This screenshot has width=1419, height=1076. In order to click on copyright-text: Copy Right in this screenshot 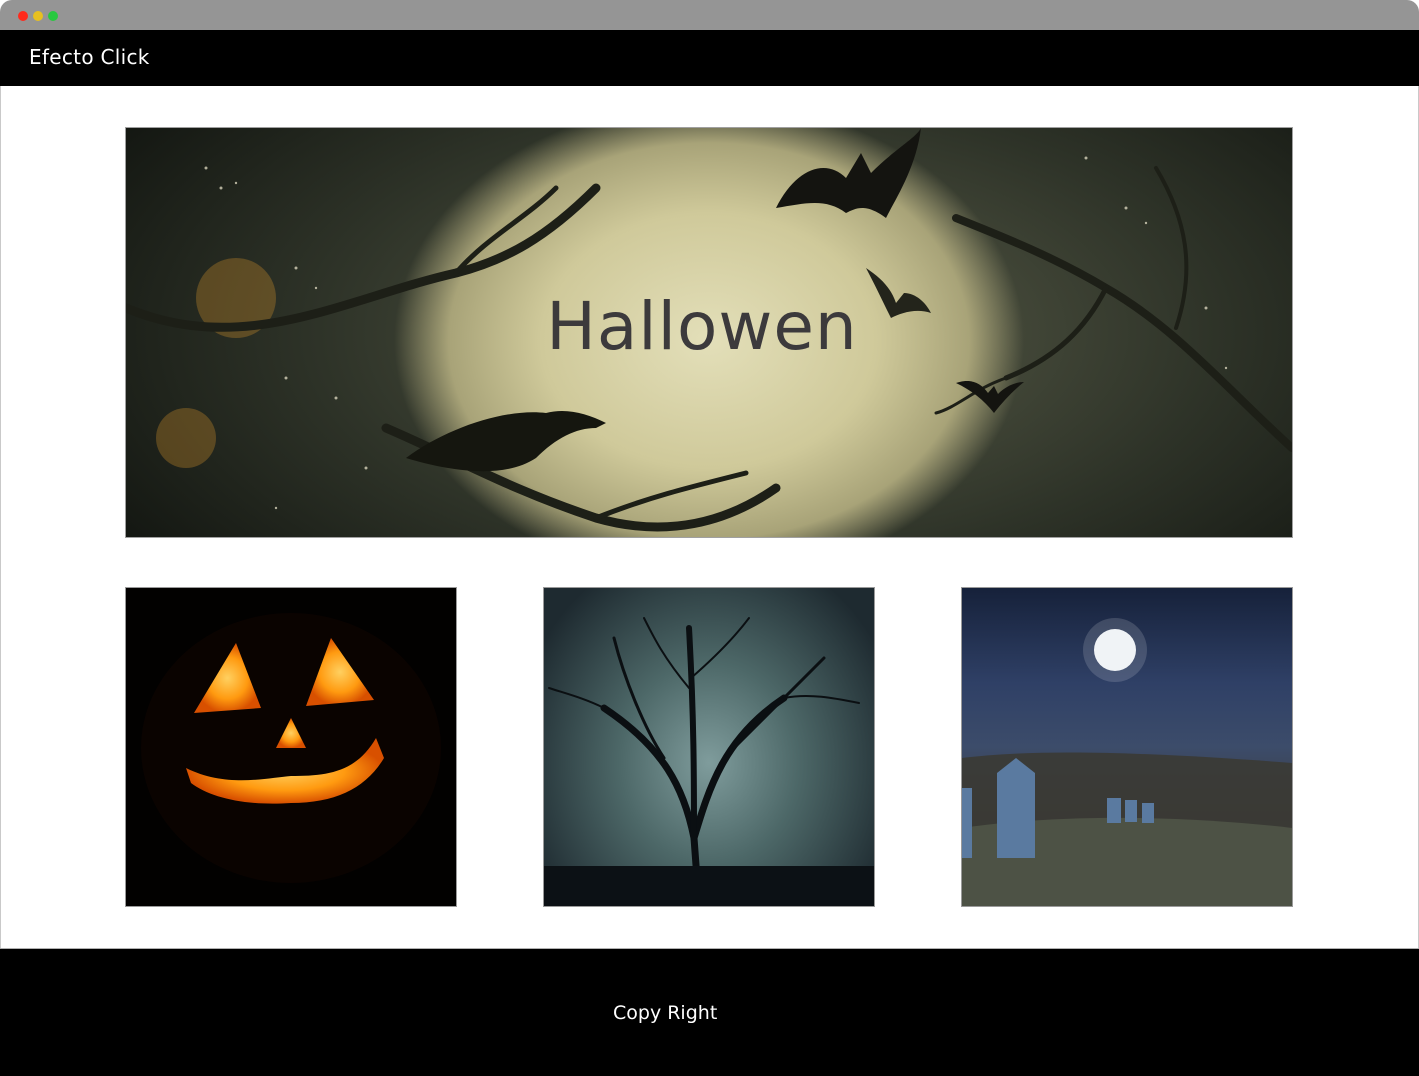, I will do `click(665, 1013)`.